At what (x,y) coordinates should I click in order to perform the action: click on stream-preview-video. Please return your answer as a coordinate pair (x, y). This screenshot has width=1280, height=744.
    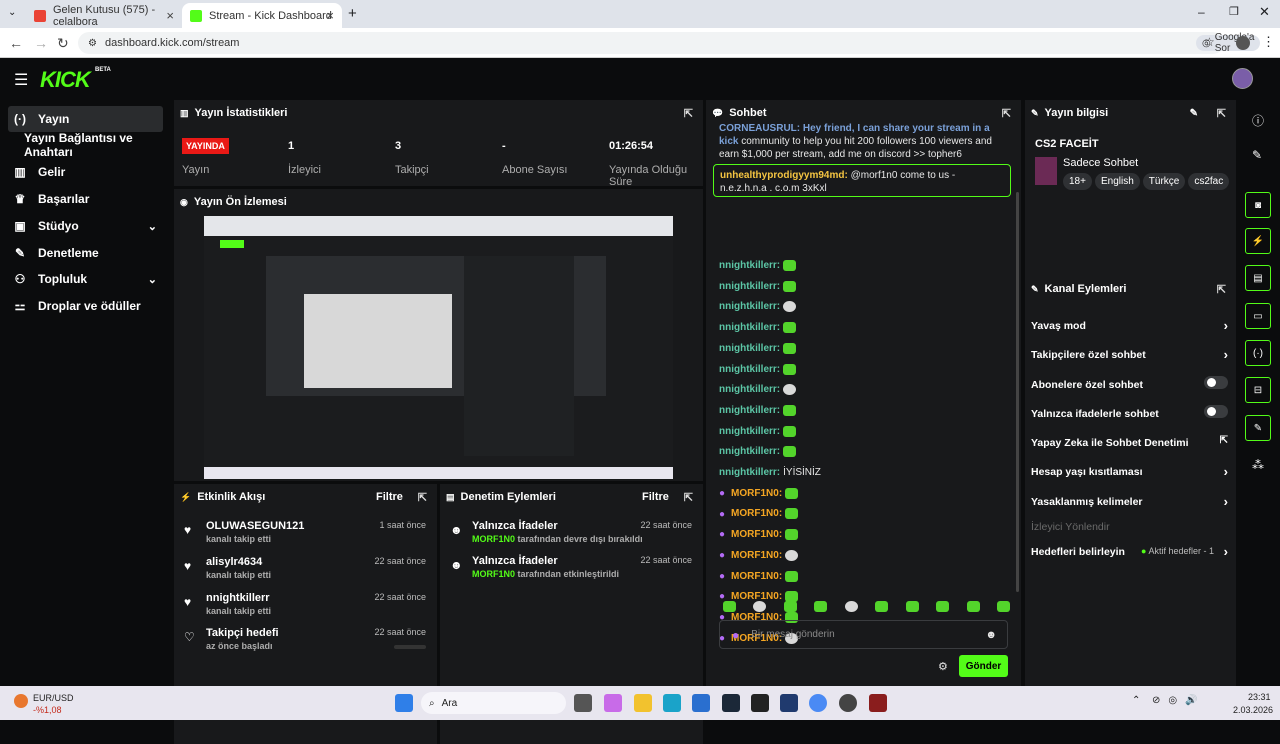
    Looking at the image, I should click on (438, 347).